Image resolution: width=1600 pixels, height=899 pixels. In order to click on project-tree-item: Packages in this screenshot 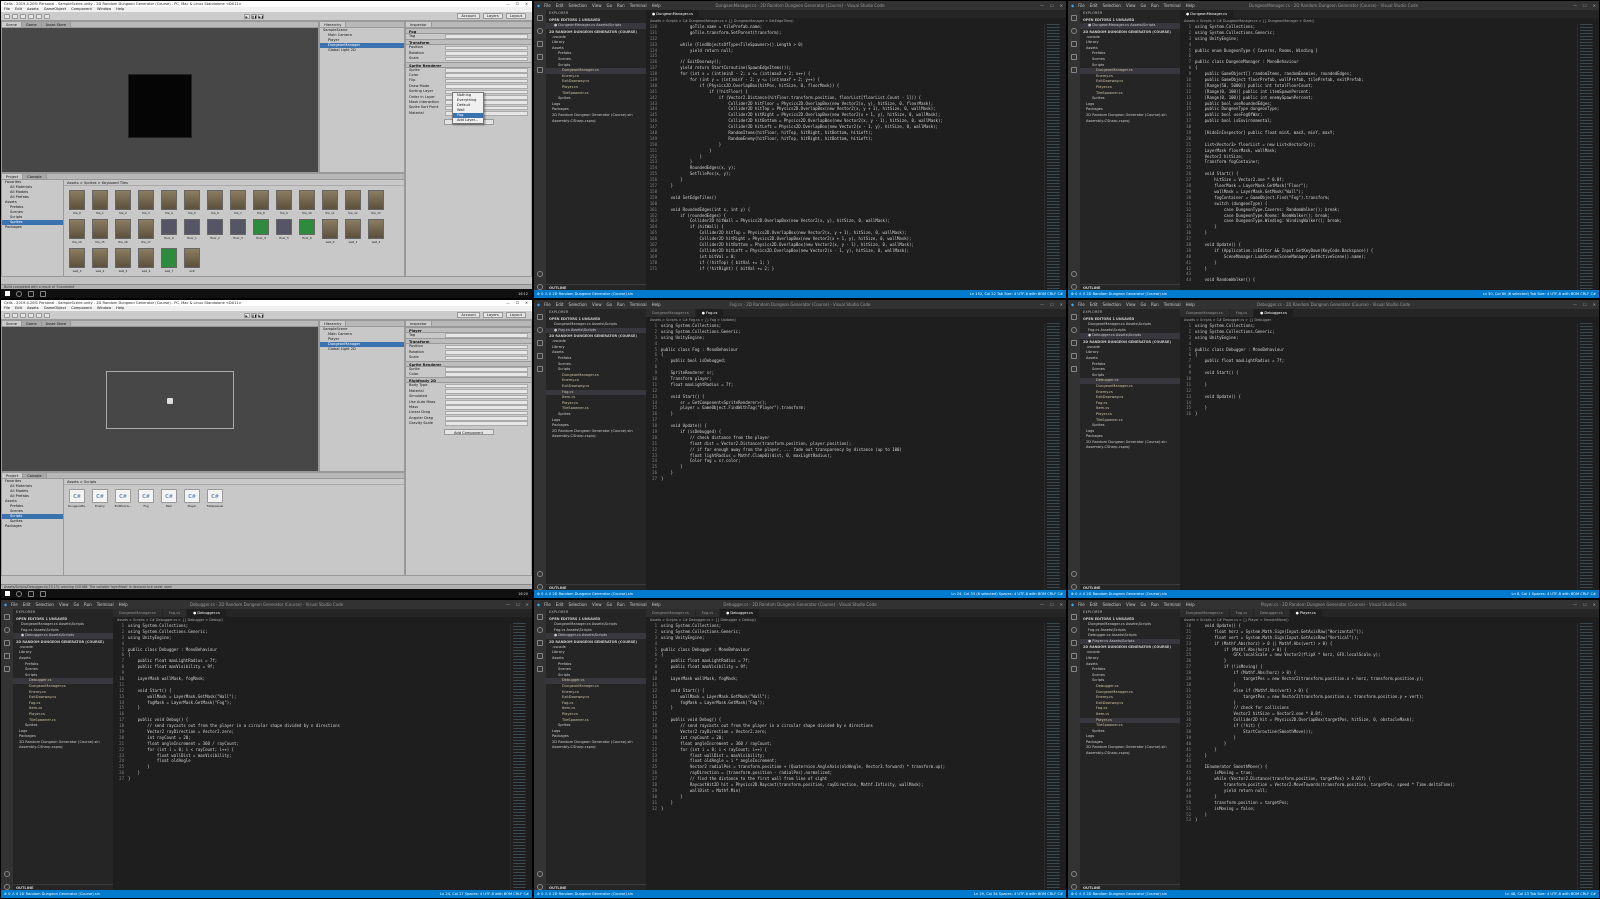, I will do `click(32, 526)`.